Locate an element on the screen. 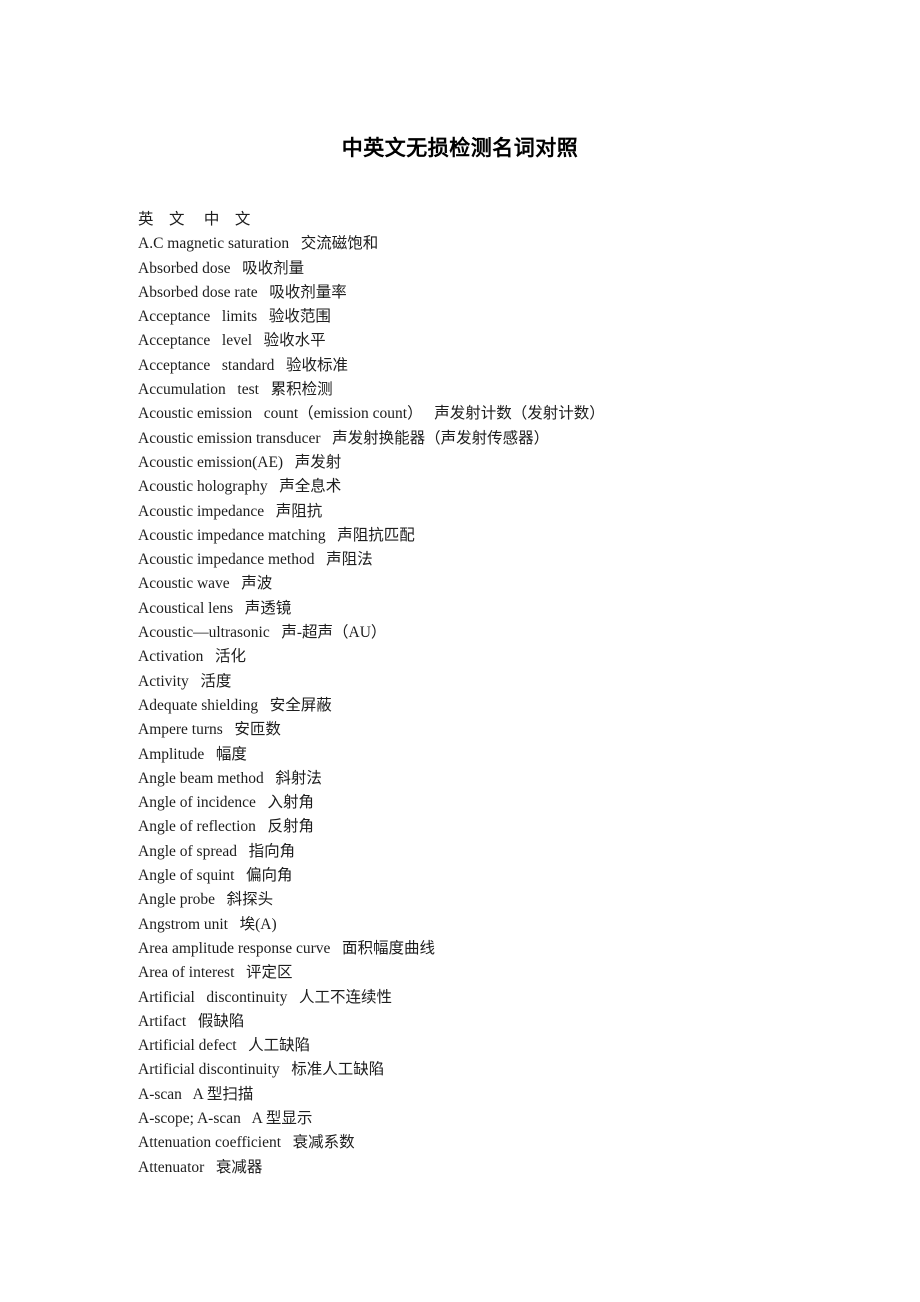 This screenshot has height=1302, width=920. glossary-entry: Acoustical lens 声透镜 is located at coordinates (215, 608).